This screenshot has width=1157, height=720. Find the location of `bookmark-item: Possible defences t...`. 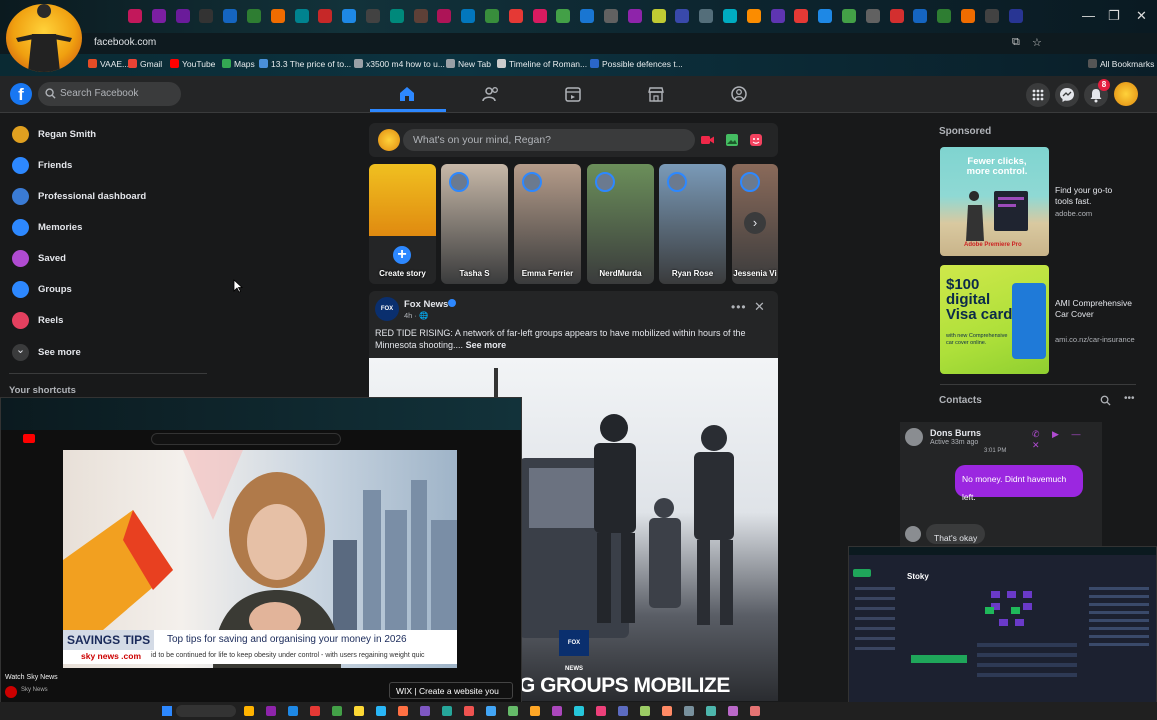

bookmark-item: Possible defences t... is located at coordinates (636, 64).